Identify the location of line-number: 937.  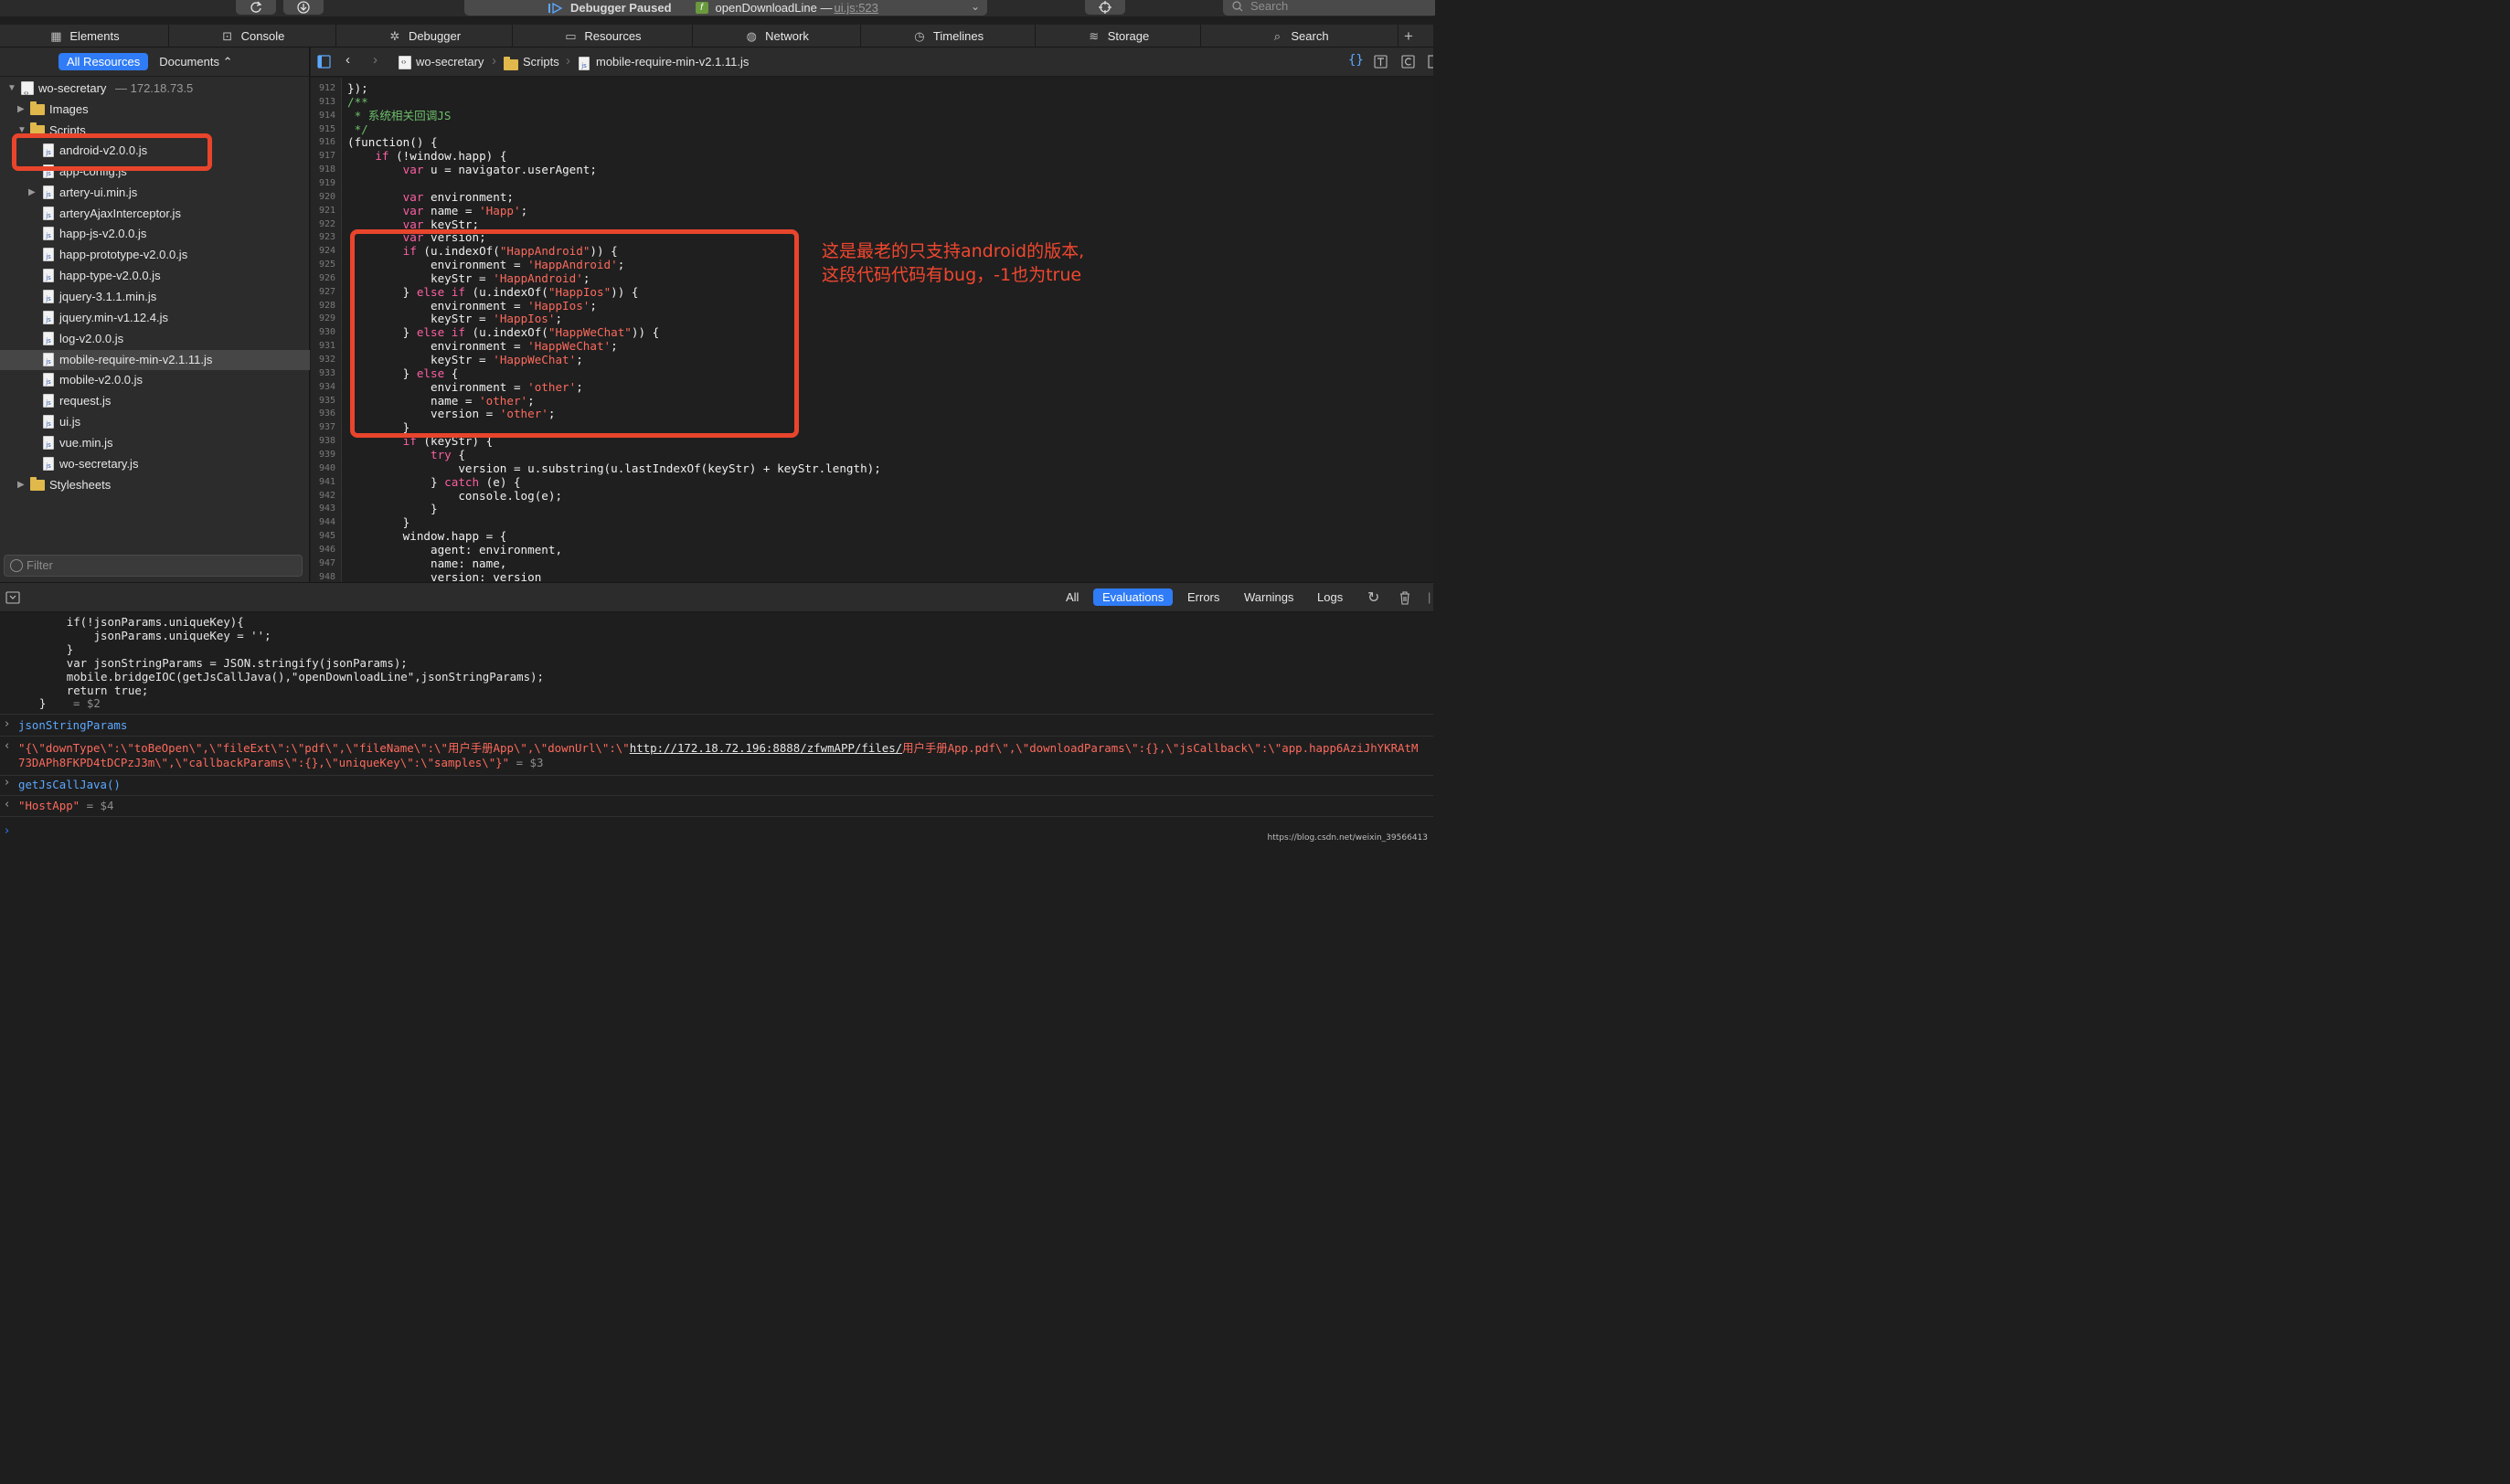
(327, 427).